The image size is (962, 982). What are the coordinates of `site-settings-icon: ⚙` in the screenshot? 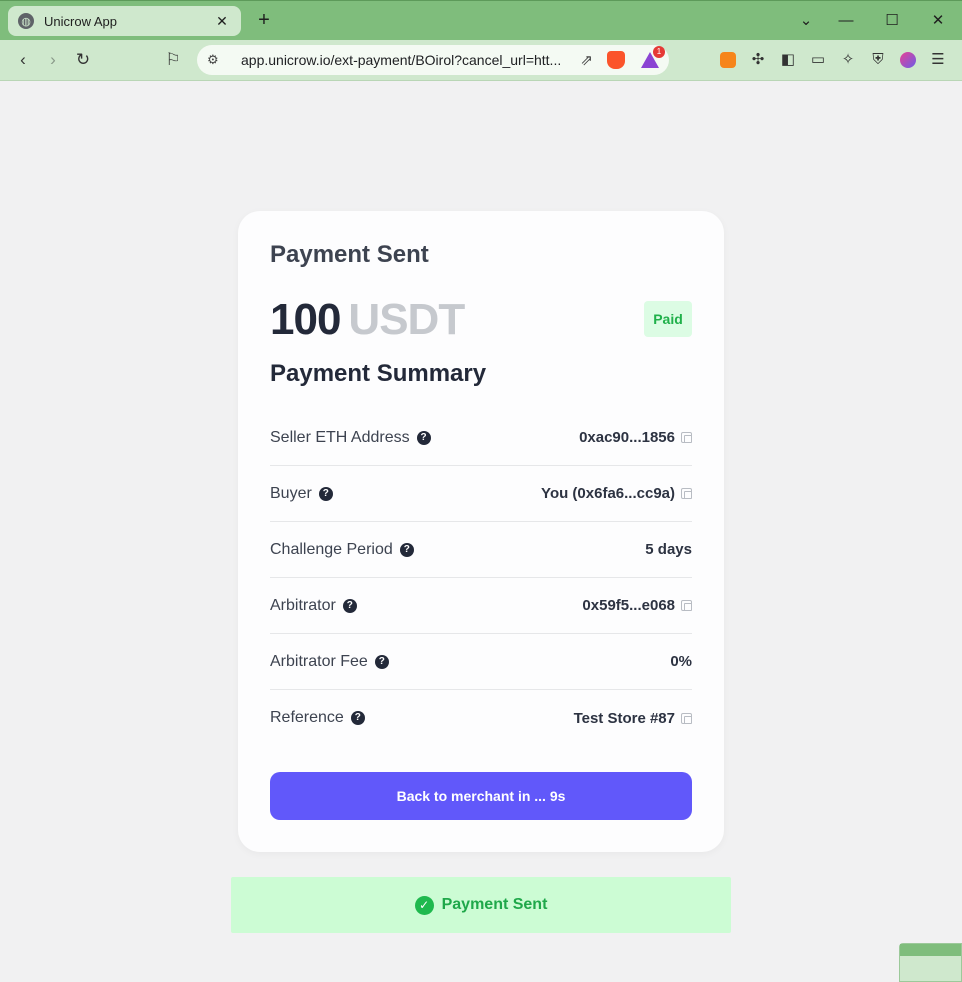 It's located at (216, 60).